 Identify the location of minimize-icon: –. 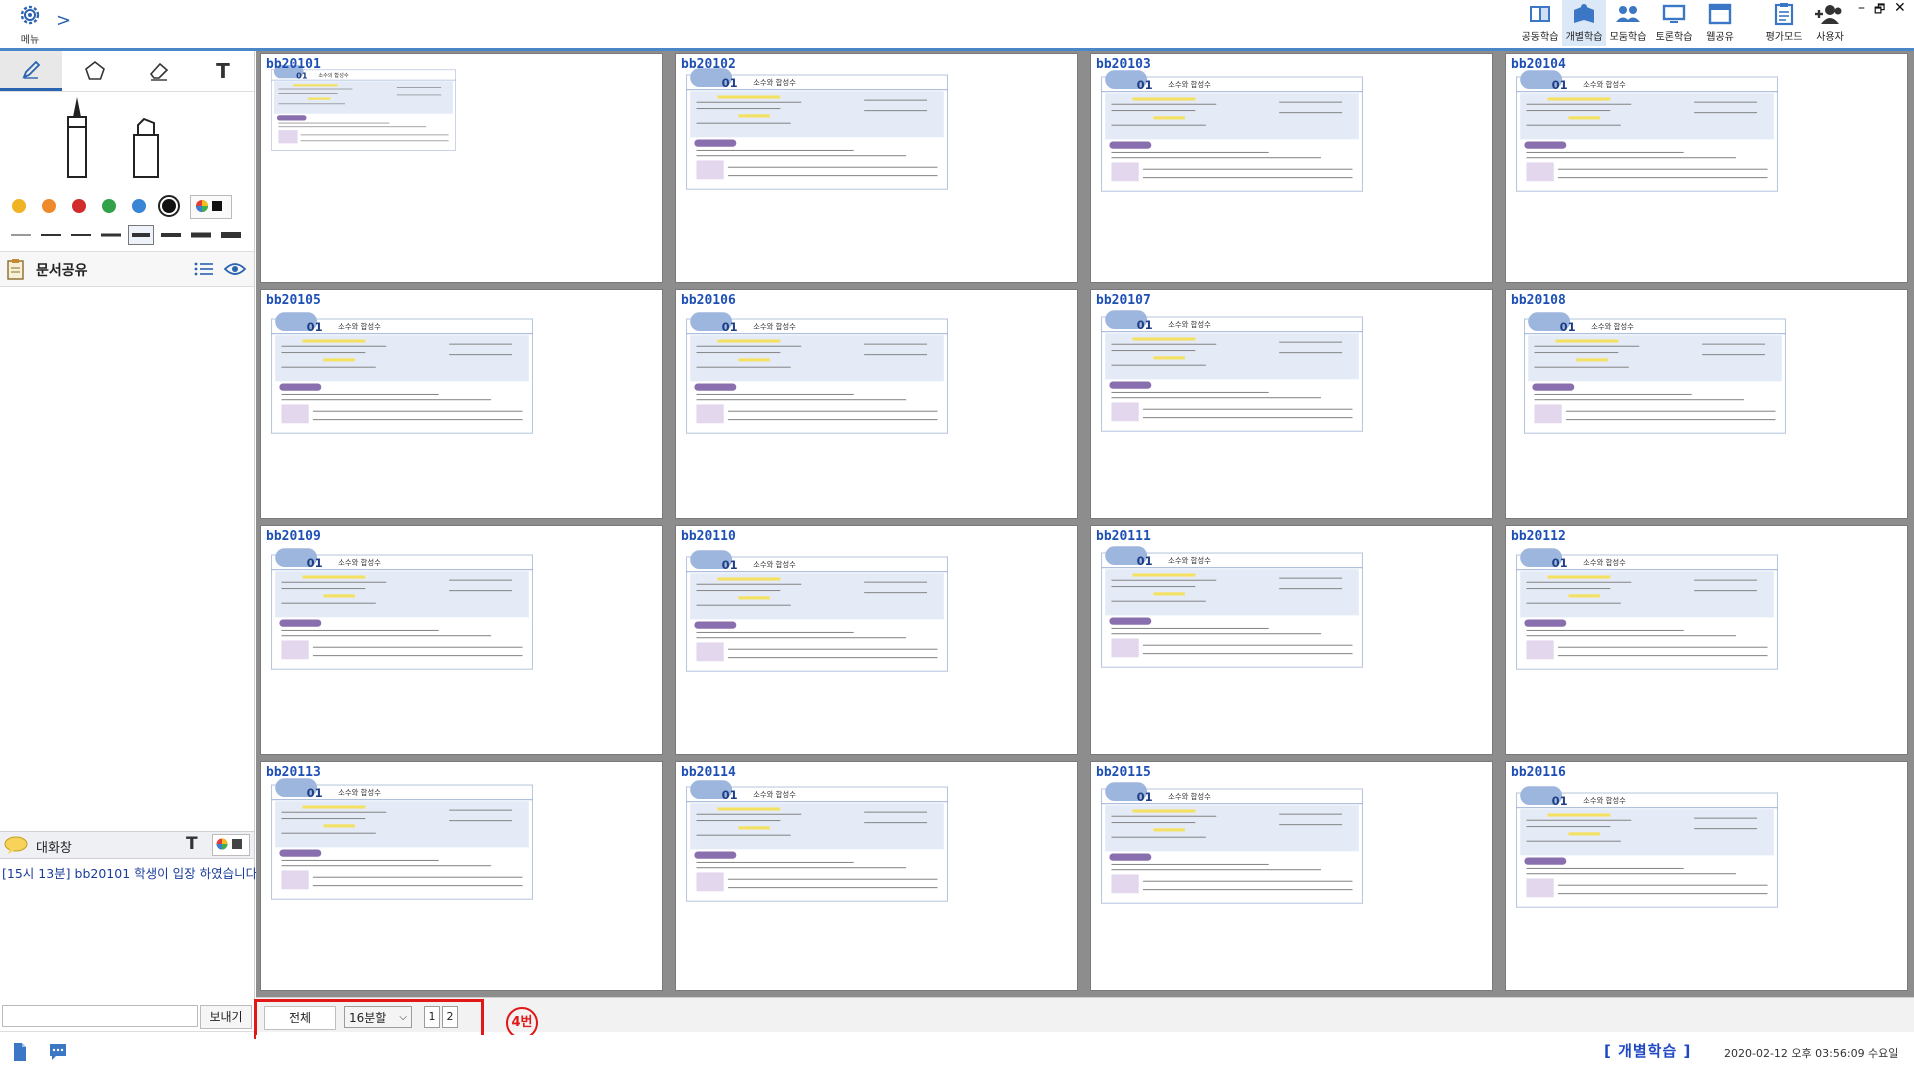
(1861, 8).